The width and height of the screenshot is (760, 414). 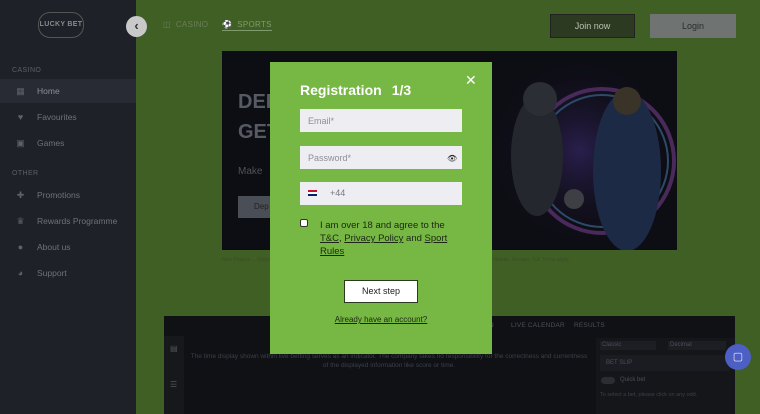 I want to click on join-now-button: Join now, so click(x=592, y=26).